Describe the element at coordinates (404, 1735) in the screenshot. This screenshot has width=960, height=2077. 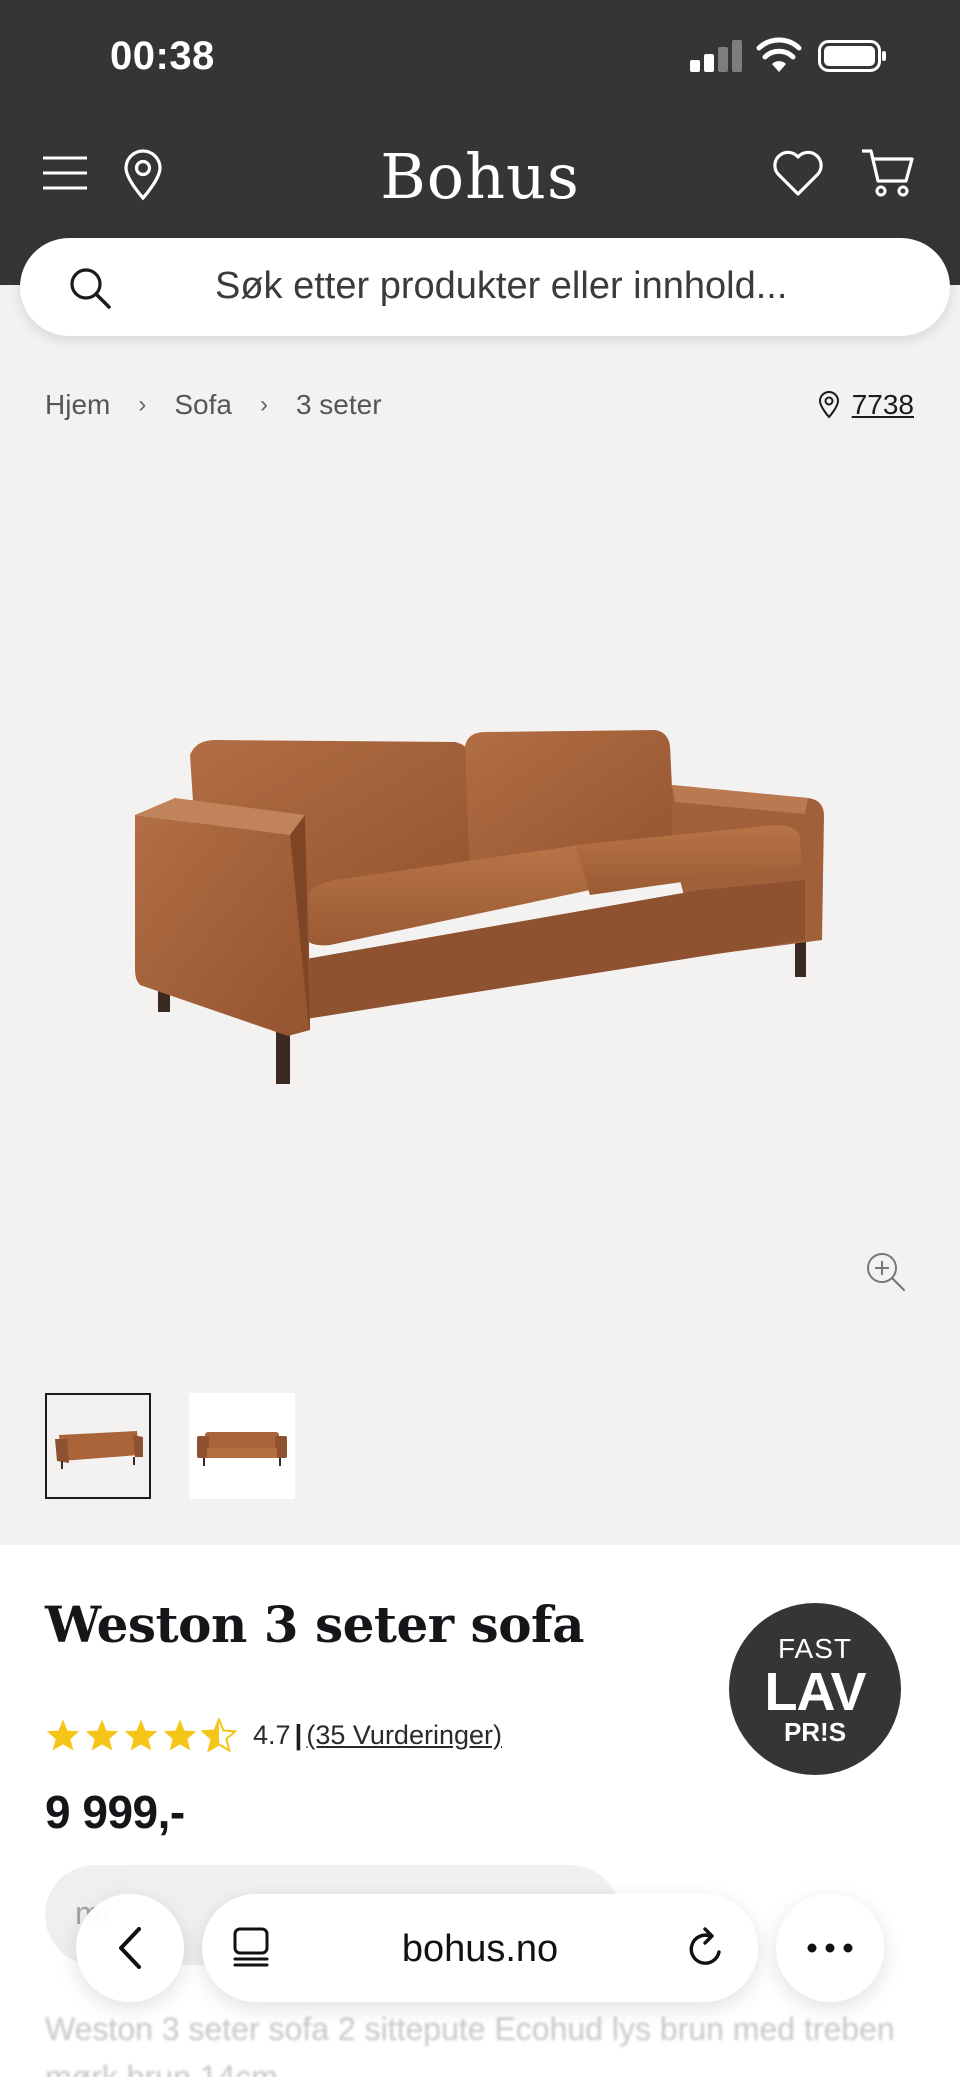
I see `reviews-link: (35 Vurderinger)` at that location.